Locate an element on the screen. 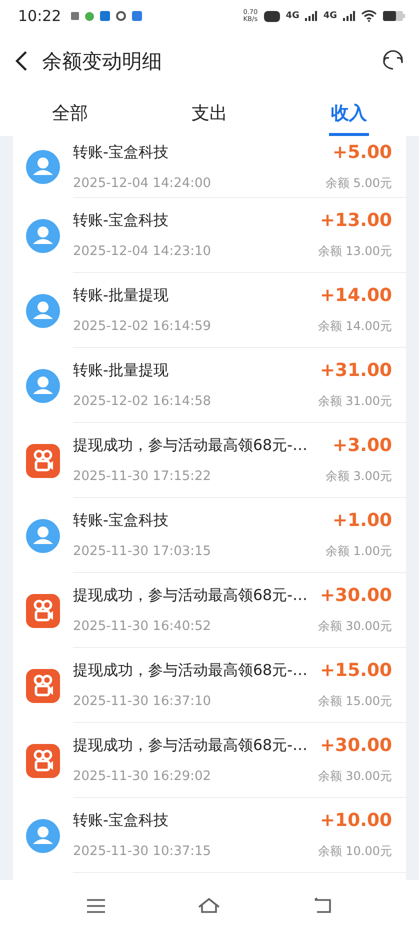 The width and height of the screenshot is (419, 931). status-time: 10:22 is located at coordinates (40, 16).